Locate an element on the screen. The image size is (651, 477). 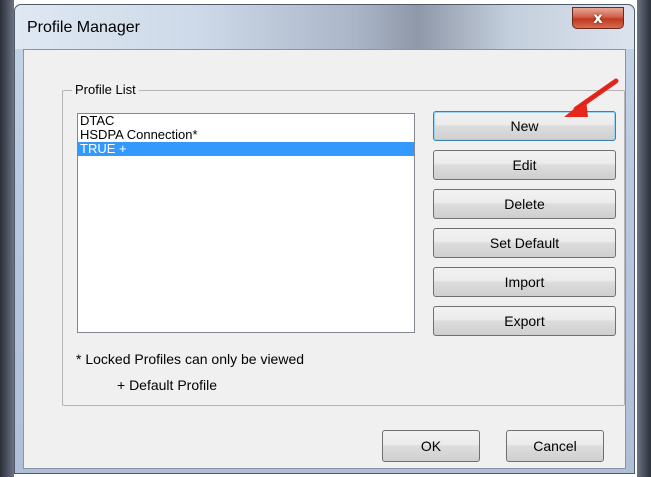
list-item: HSDPA Connection* is located at coordinates (246, 135).